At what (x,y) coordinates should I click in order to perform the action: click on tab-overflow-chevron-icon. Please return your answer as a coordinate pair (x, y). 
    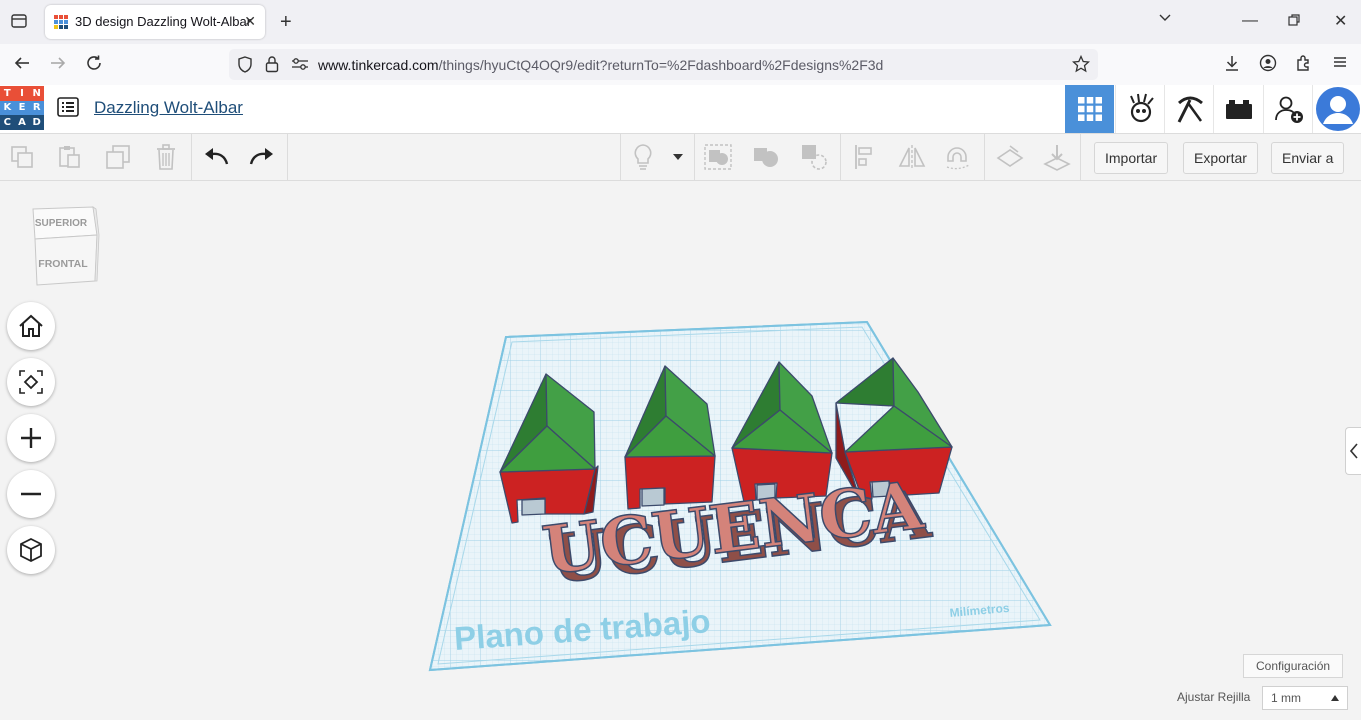
    Looking at the image, I should click on (1165, 20).